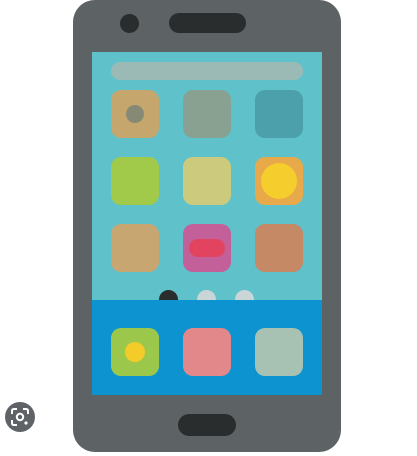 This screenshot has width=417, height=456. Describe the element at coordinates (207, 23) in the screenshot. I see `speaker-grille` at that location.